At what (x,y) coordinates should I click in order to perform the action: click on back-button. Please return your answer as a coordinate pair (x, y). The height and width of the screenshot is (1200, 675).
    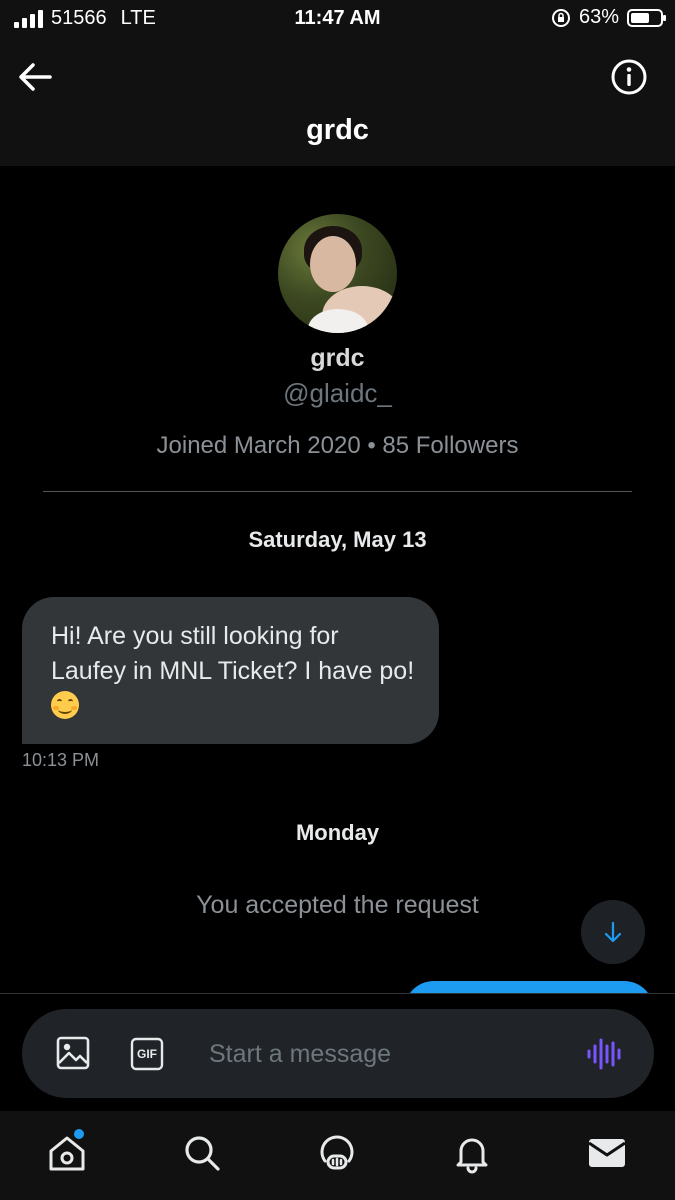
    Looking at the image, I should click on (36, 77).